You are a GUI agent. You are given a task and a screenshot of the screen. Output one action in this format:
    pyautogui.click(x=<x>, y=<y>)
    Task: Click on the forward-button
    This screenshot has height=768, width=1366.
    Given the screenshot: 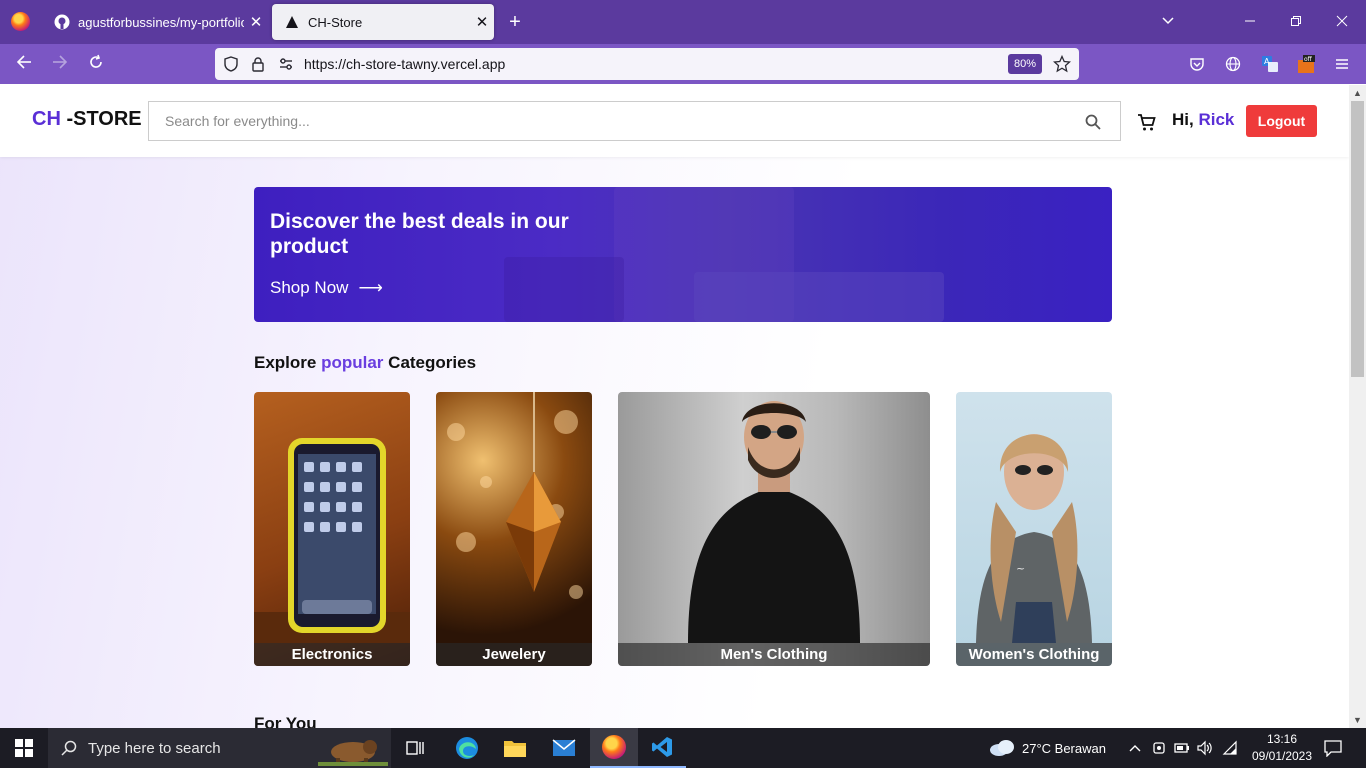 What is the action you would take?
    pyautogui.click(x=60, y=64)
    